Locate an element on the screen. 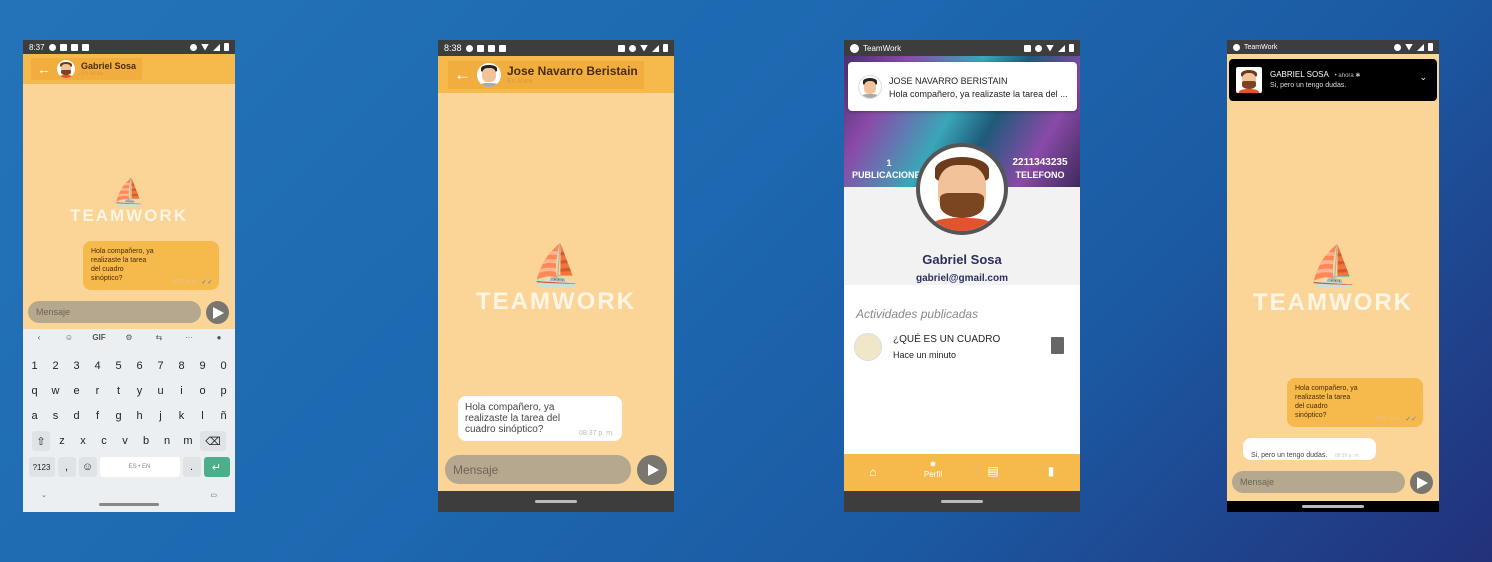 The width and height of the screenshot is (1492, 562). keyboard-row-3: ⇧ zxcvbnm ⌫ is located at coordinates (129, 441).